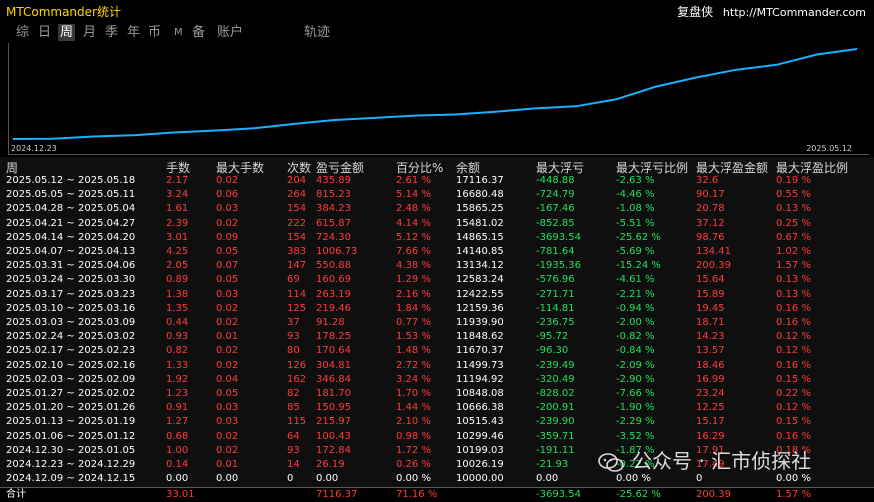 This screenshot has height=502, width=874. I want to click on cell-max-floating-profit: 23.24, so click(710, 393).